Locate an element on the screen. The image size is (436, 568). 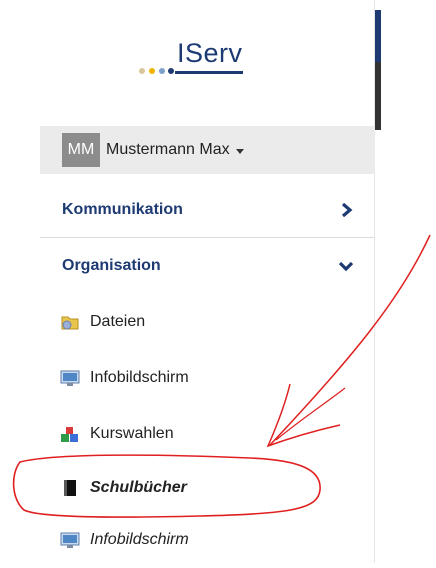
nav-section-organisation: Organisation is located at coordinates (207, 266).